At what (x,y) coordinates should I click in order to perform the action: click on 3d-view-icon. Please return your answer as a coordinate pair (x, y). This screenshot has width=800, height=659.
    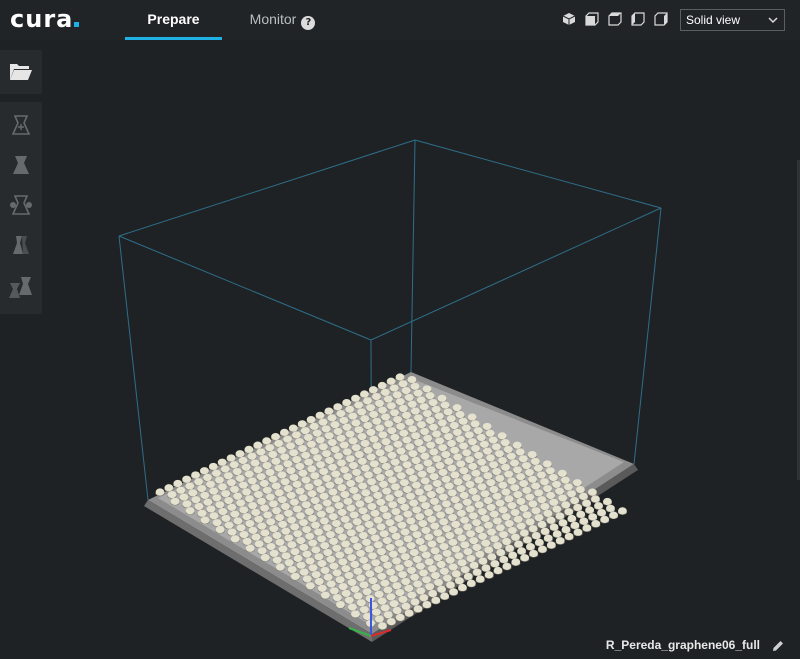
    Looking at the image, I should click on (569, 19).